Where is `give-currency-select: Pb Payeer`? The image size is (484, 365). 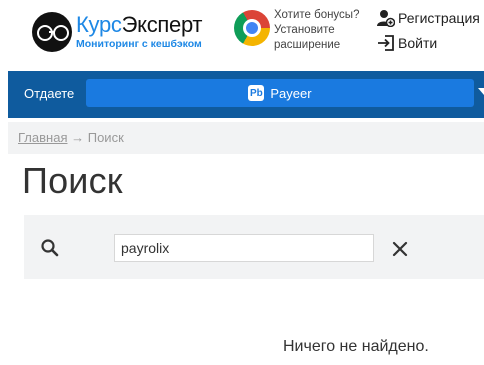 give-currency-select: Pb Payeer is located at coordinates (280, 93).